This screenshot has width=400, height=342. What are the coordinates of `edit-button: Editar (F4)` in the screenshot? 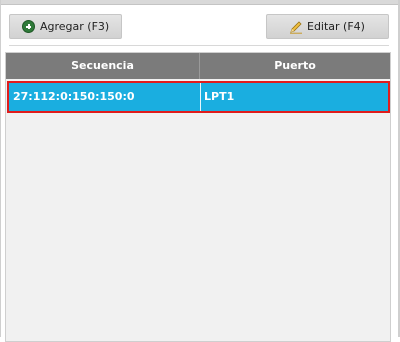 It's located at (327, 26).